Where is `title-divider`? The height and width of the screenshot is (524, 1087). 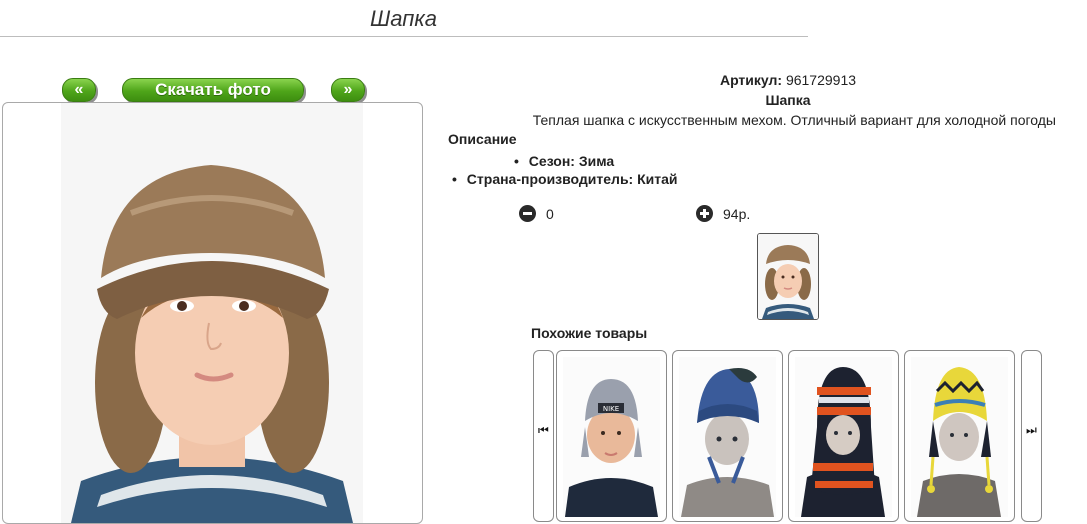 title-divider is located at coordinates (404, 36).